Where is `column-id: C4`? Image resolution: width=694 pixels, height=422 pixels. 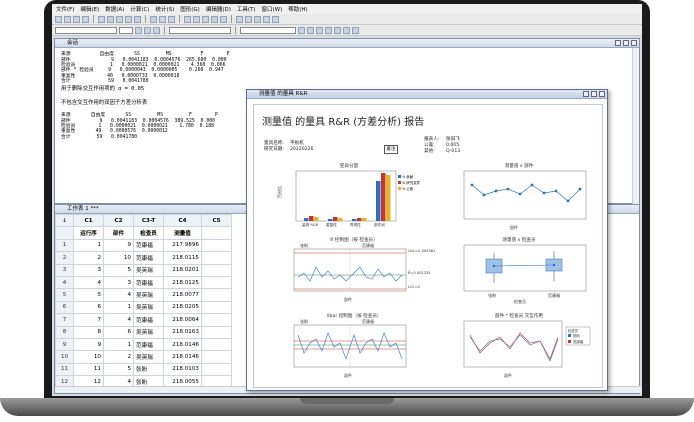
column-id: C4 is located at coordinates (182, 220).